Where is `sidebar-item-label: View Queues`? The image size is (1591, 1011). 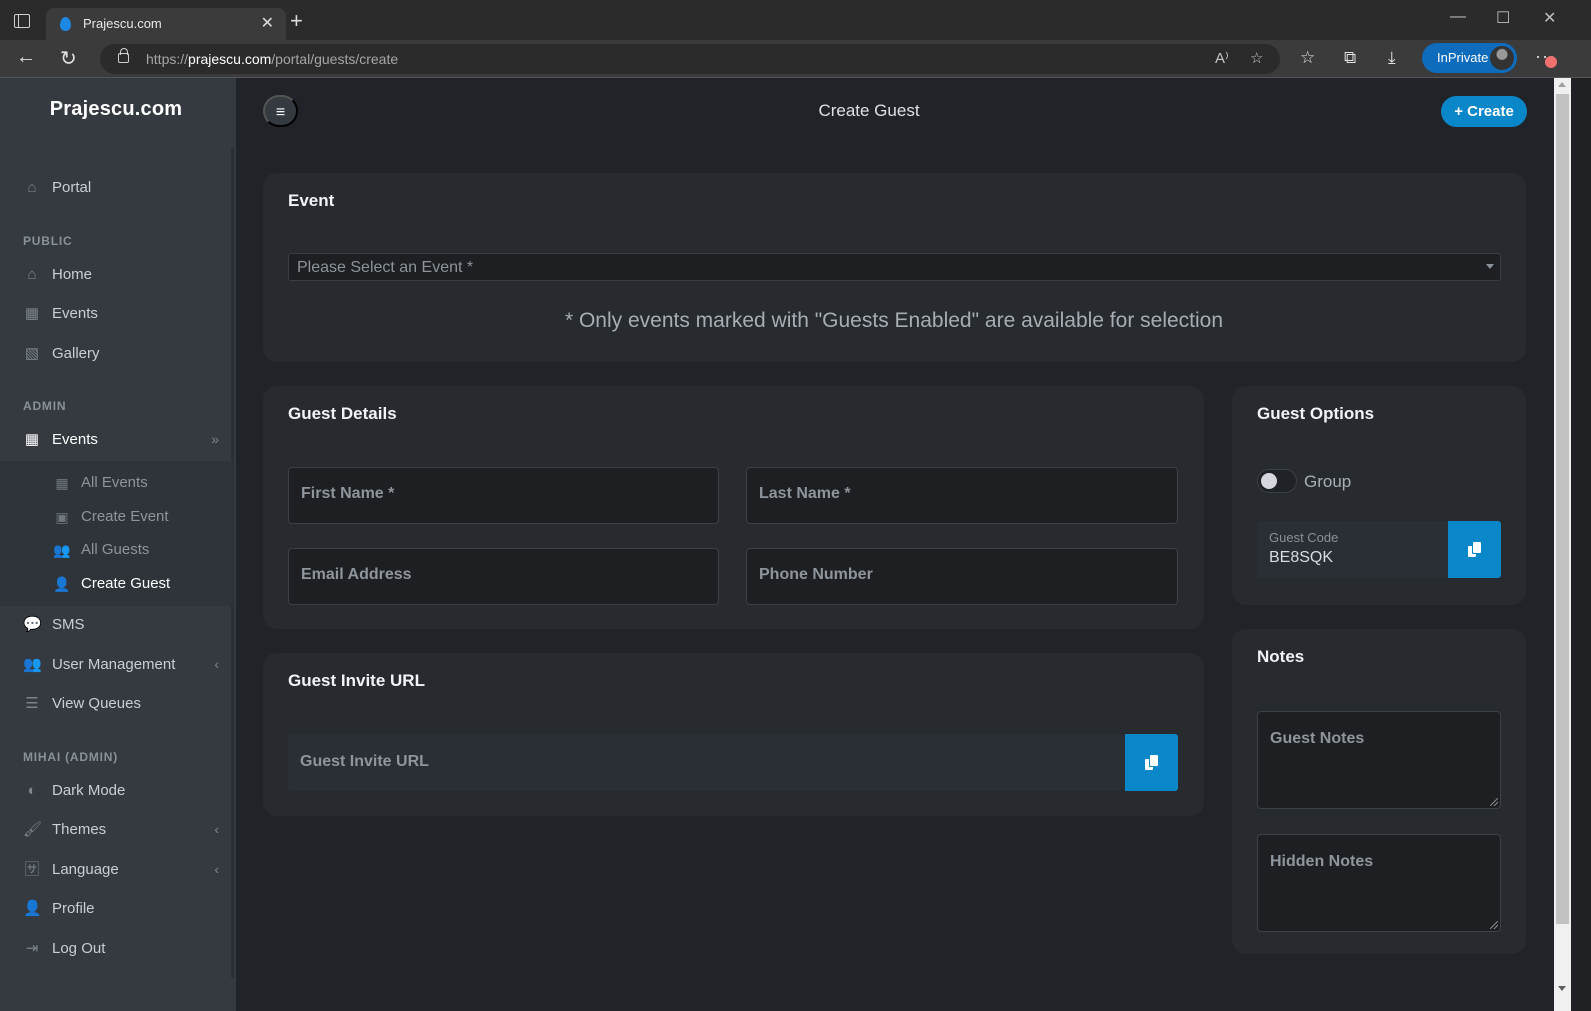
sidebar-item-label: View Queues is located at coordinates (96, 703).